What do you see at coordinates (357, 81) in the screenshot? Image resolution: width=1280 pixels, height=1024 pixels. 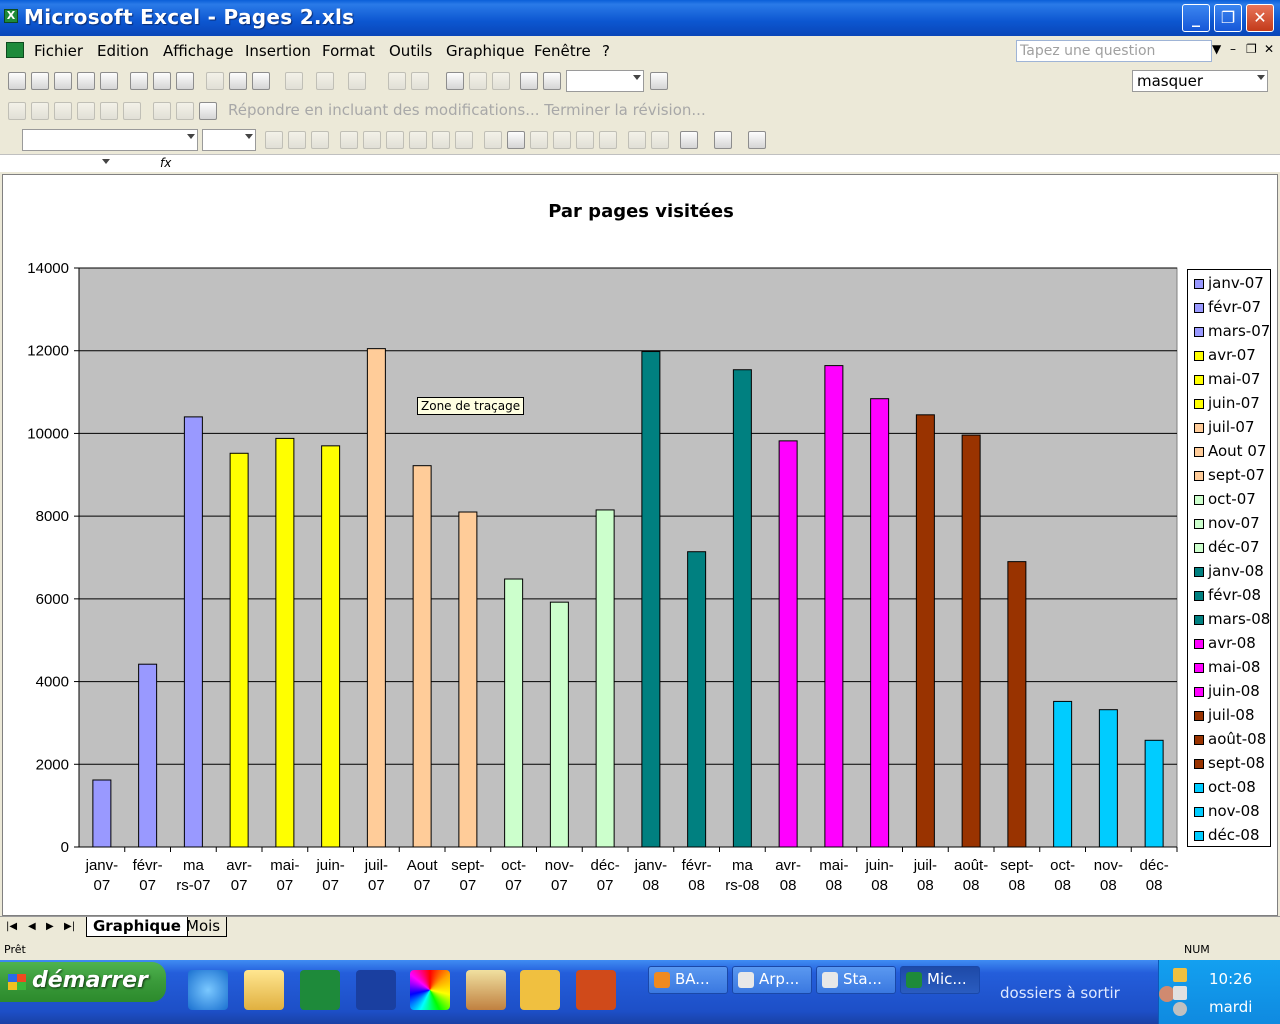 I see `redo-icon` at bounding box center [357, 81].